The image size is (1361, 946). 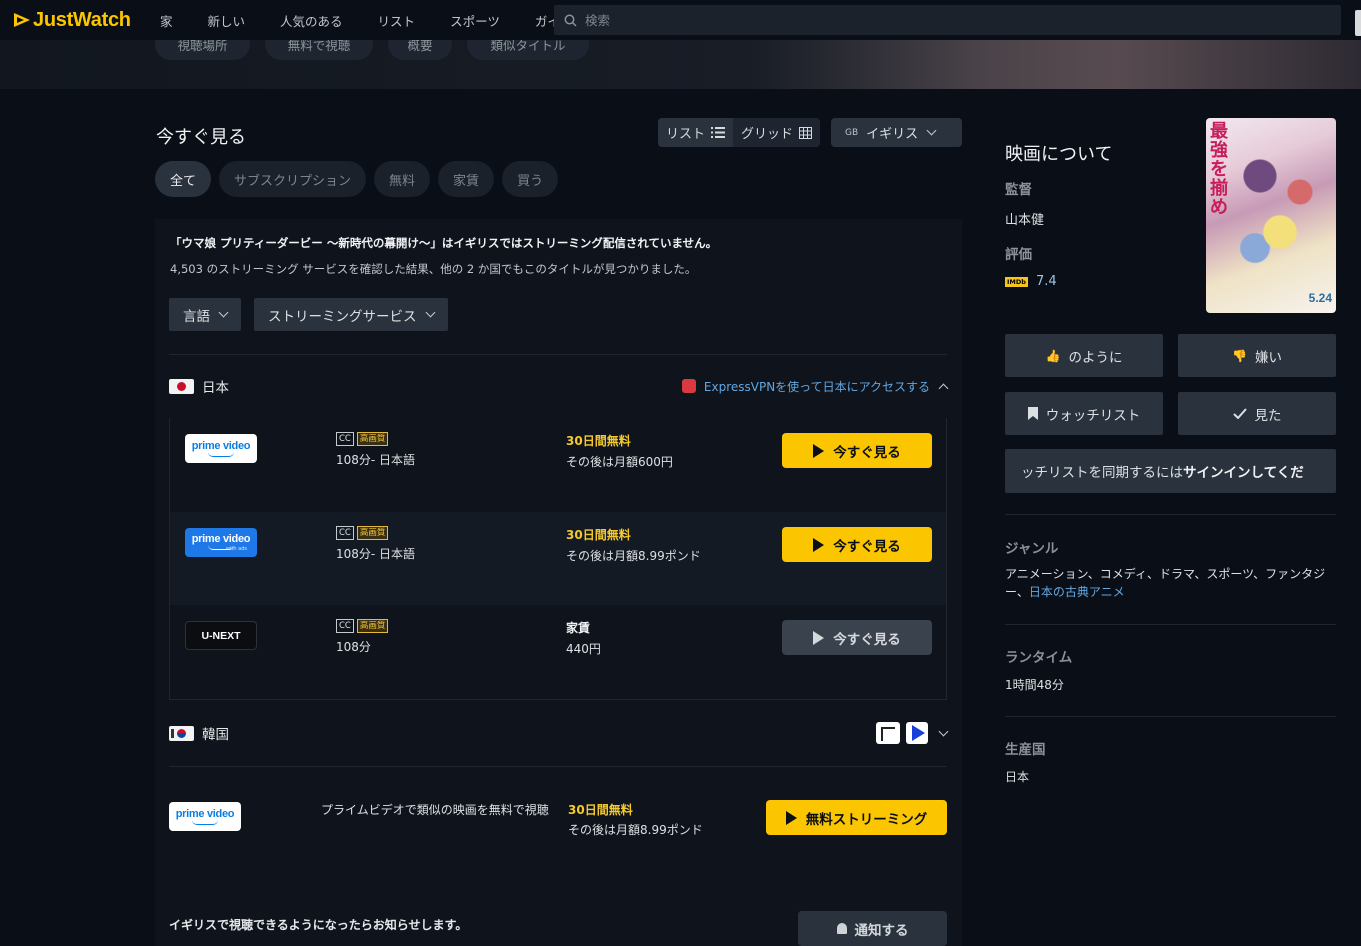 I want to click on provider-name: prime video, so click(x=221, y=445).